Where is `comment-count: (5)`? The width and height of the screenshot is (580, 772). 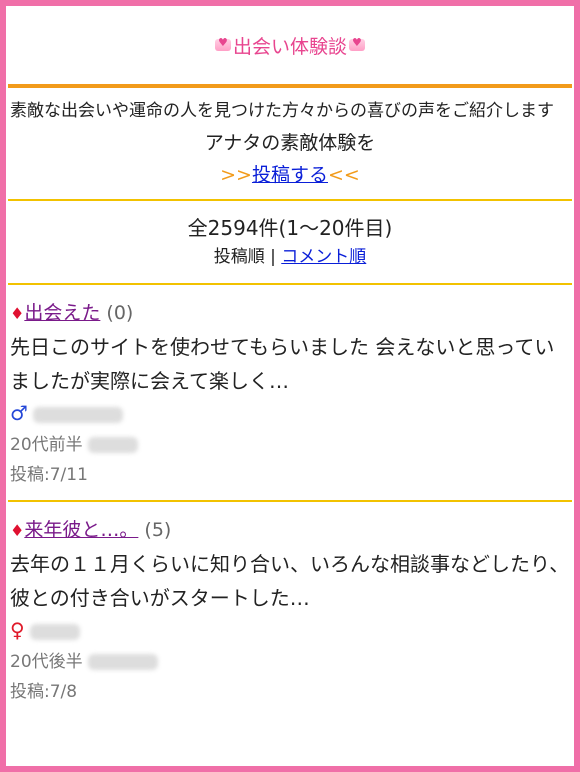
comment-count: (5) is located at coordinates (158, 530).